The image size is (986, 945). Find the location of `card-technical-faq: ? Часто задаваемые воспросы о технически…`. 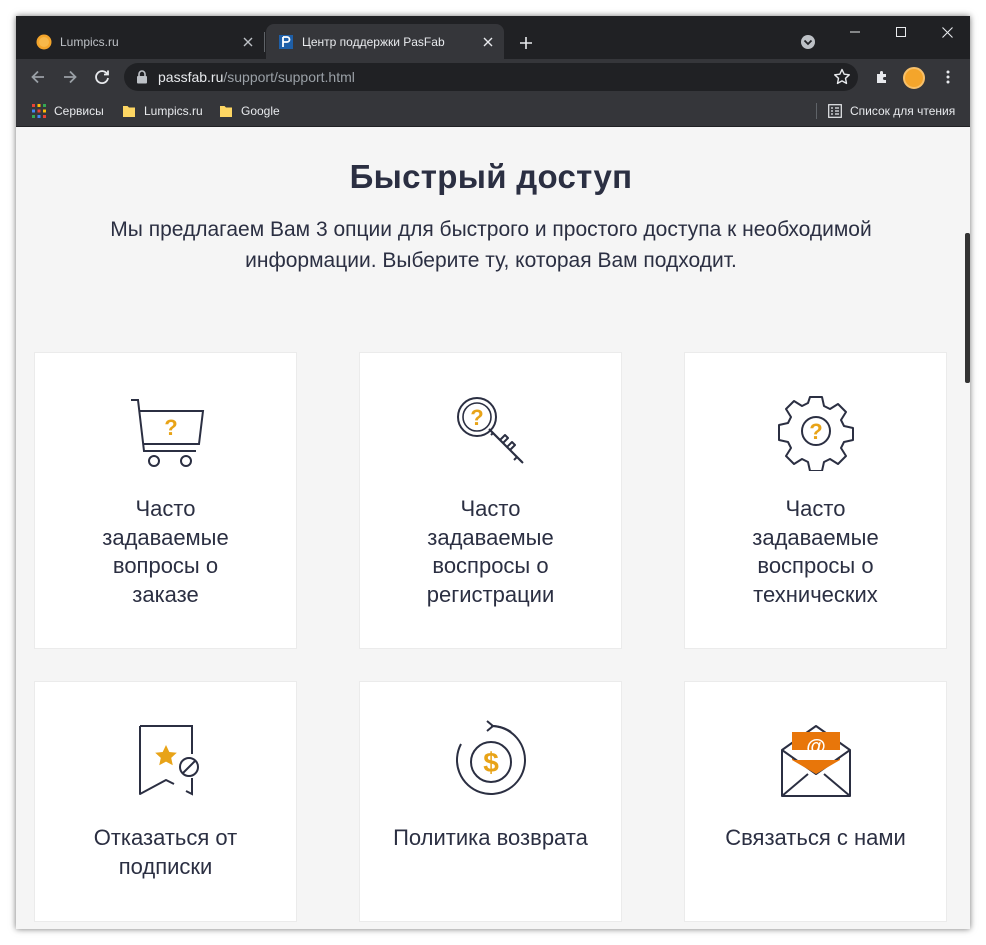

card-technical-faq: ? Часто задаваемые воспросы о технически… is located at coordinates (815, 500).